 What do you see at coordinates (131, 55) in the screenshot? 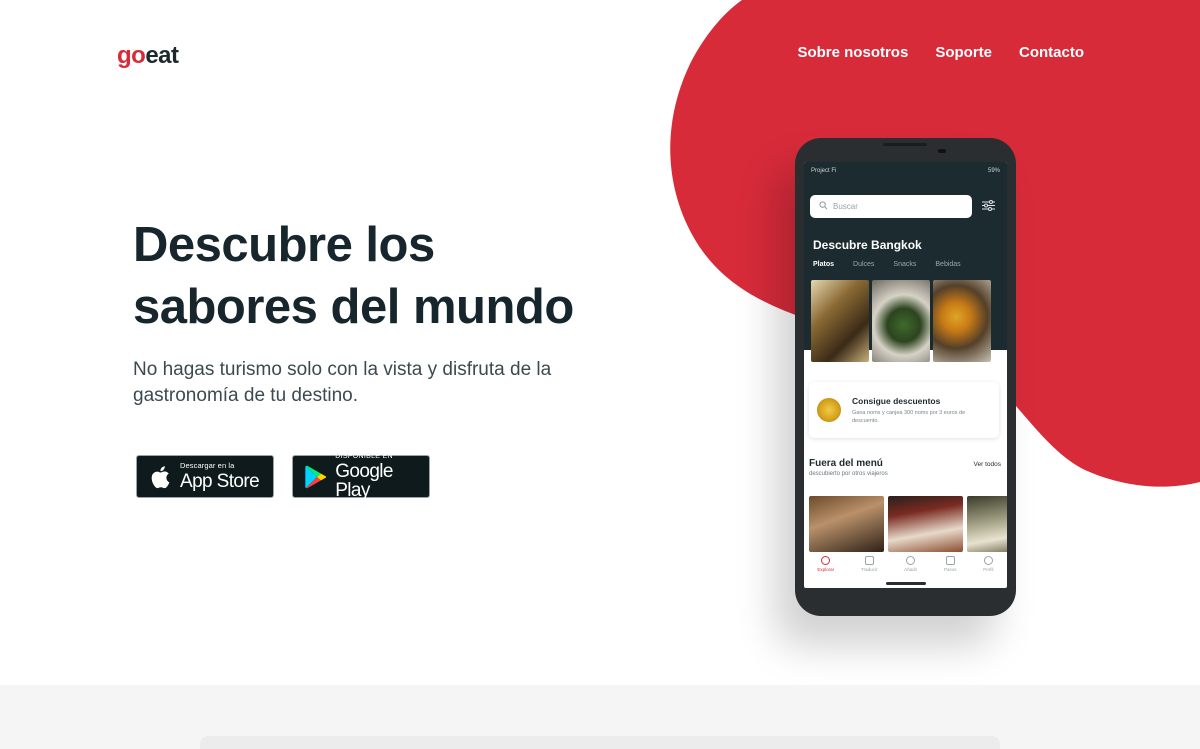
I see `logo-go: go` at bounding box center [131, 55].